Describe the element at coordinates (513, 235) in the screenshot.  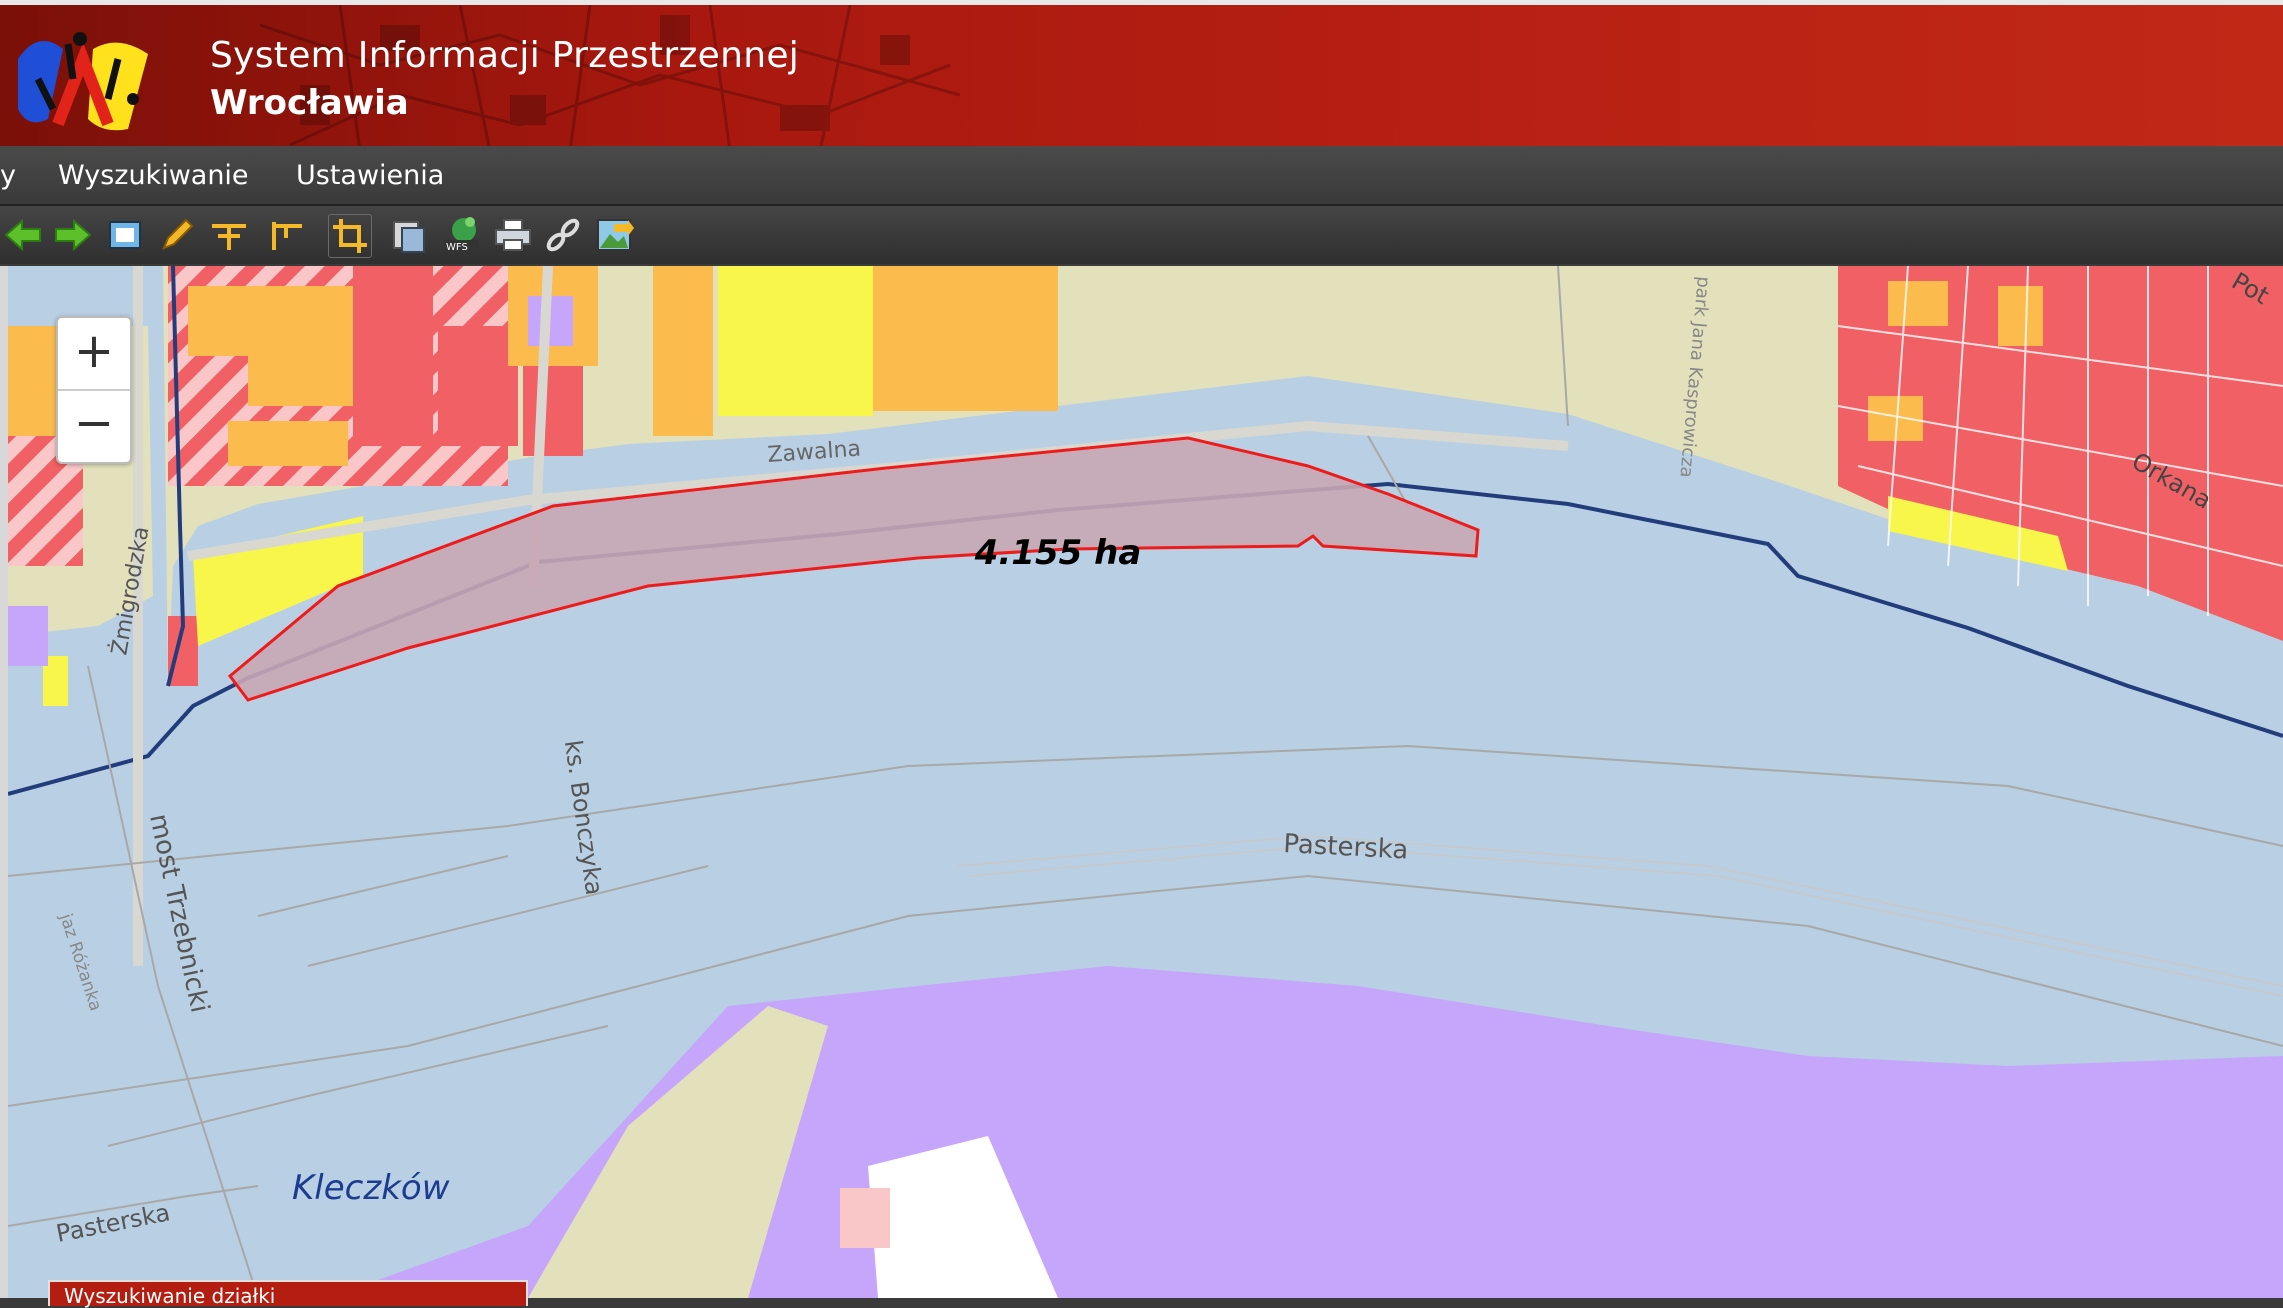
I see `print-icon` at that location.